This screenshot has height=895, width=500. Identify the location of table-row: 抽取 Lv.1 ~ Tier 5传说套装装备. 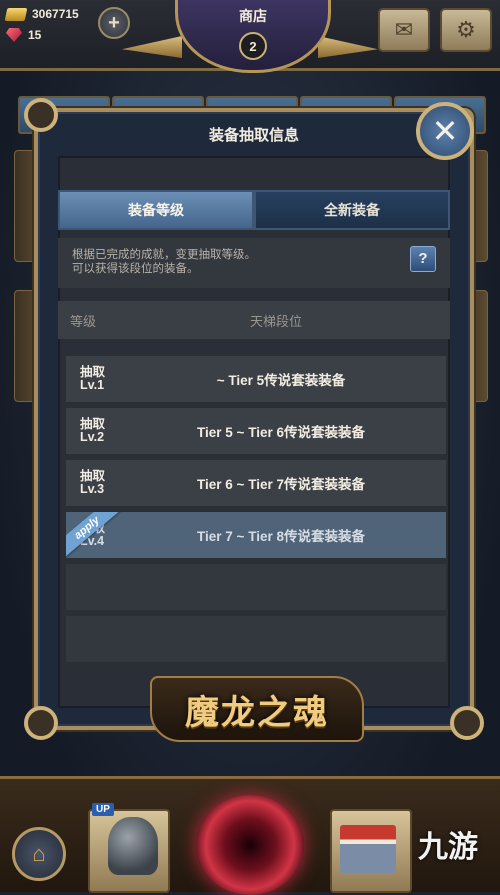
(256, 379).